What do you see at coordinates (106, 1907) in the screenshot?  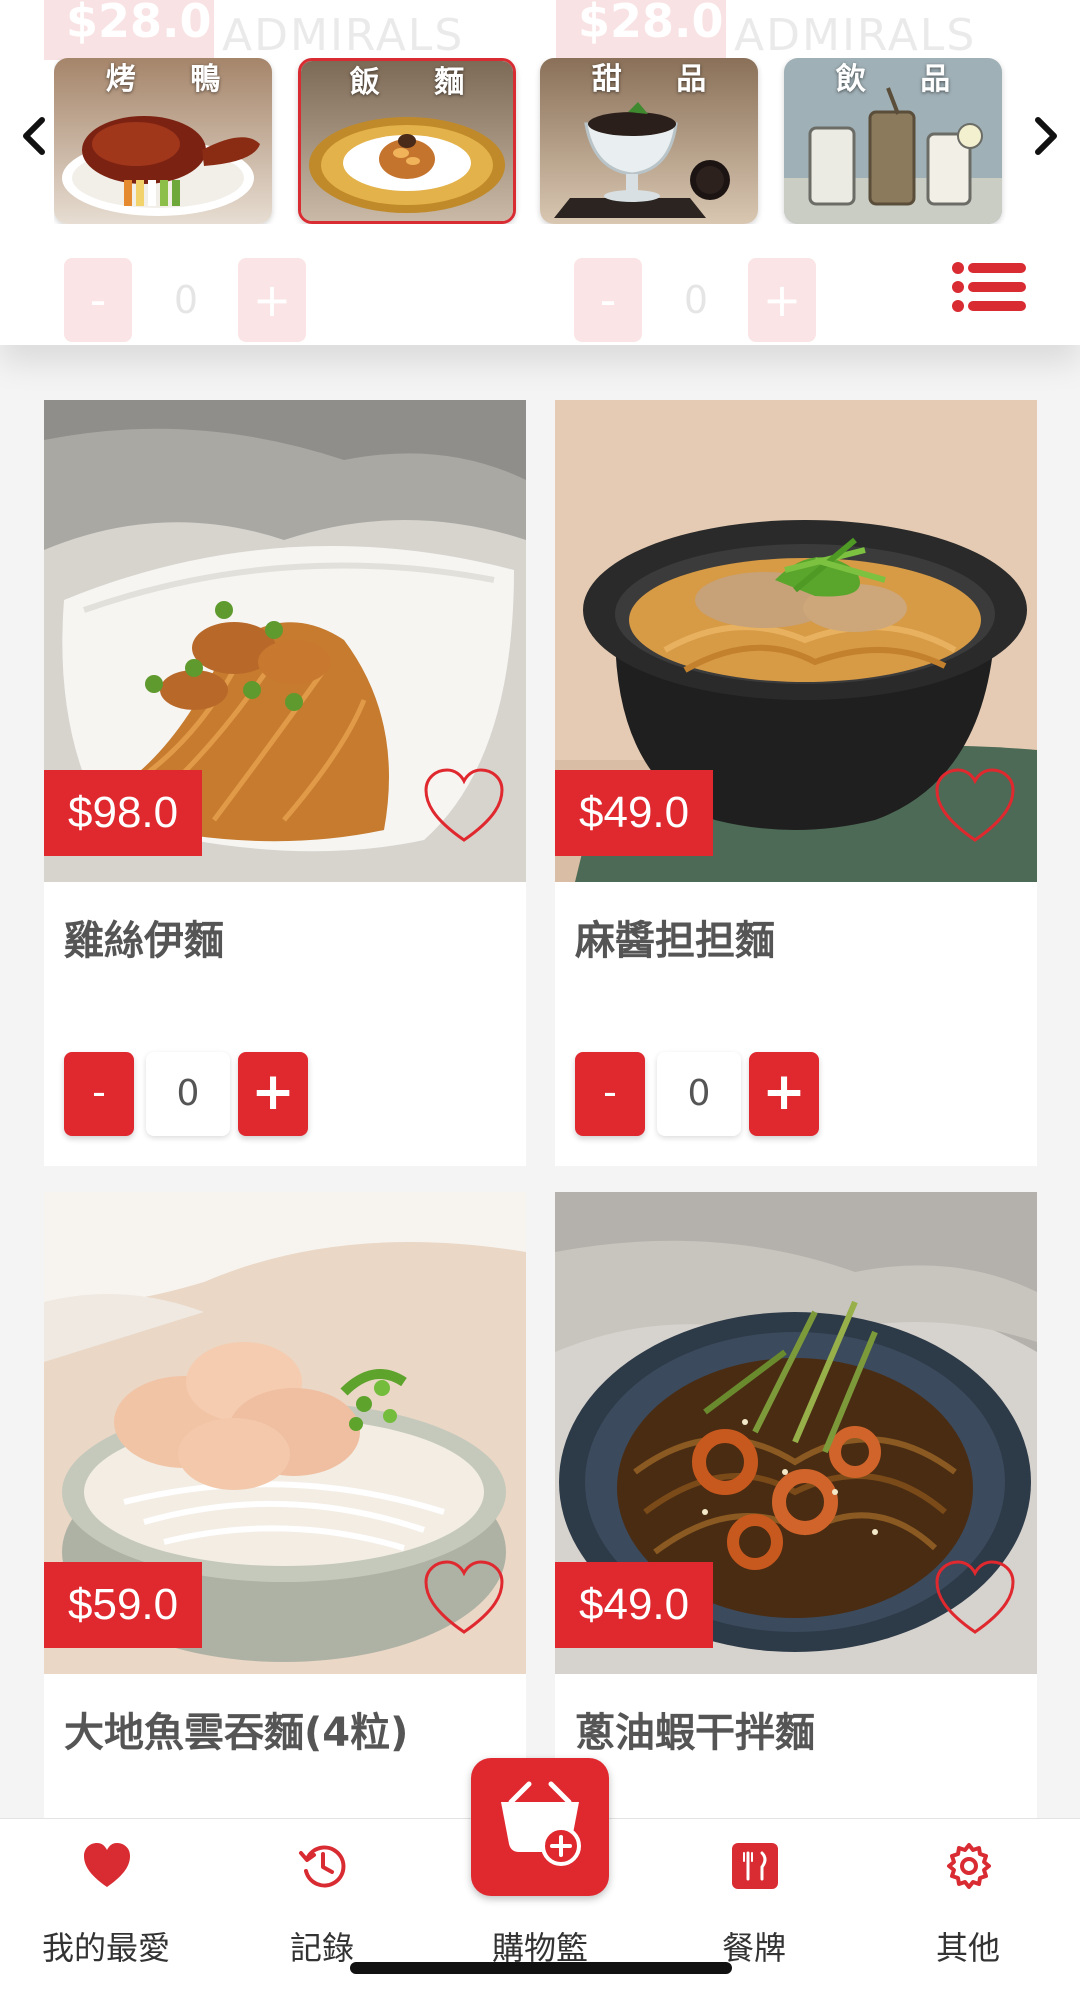 I see `nav-favorites: 我的最愛` at bounding box center [106, 1907].